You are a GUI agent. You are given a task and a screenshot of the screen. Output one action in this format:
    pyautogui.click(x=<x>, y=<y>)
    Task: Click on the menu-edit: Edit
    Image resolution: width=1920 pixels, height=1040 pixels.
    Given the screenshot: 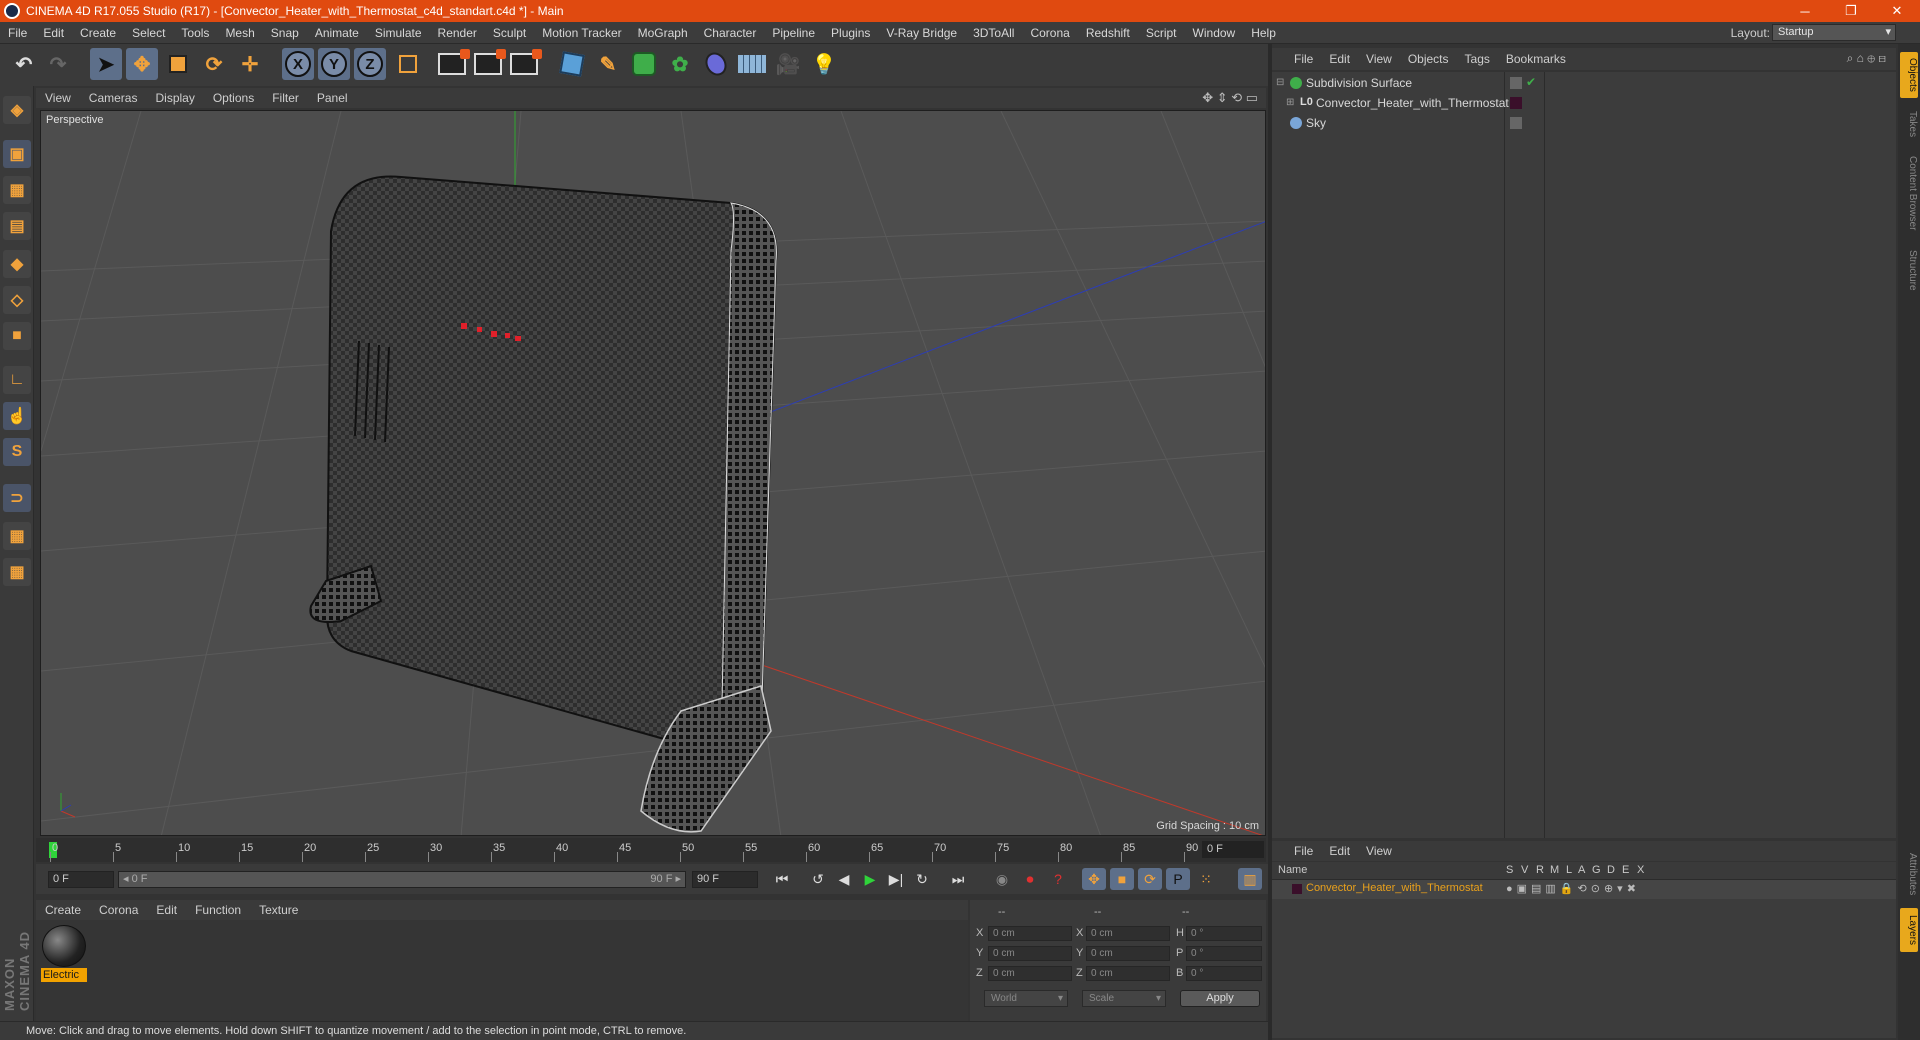 What is the action you would take?
    pyautogui.click(x=53, y=33)
    